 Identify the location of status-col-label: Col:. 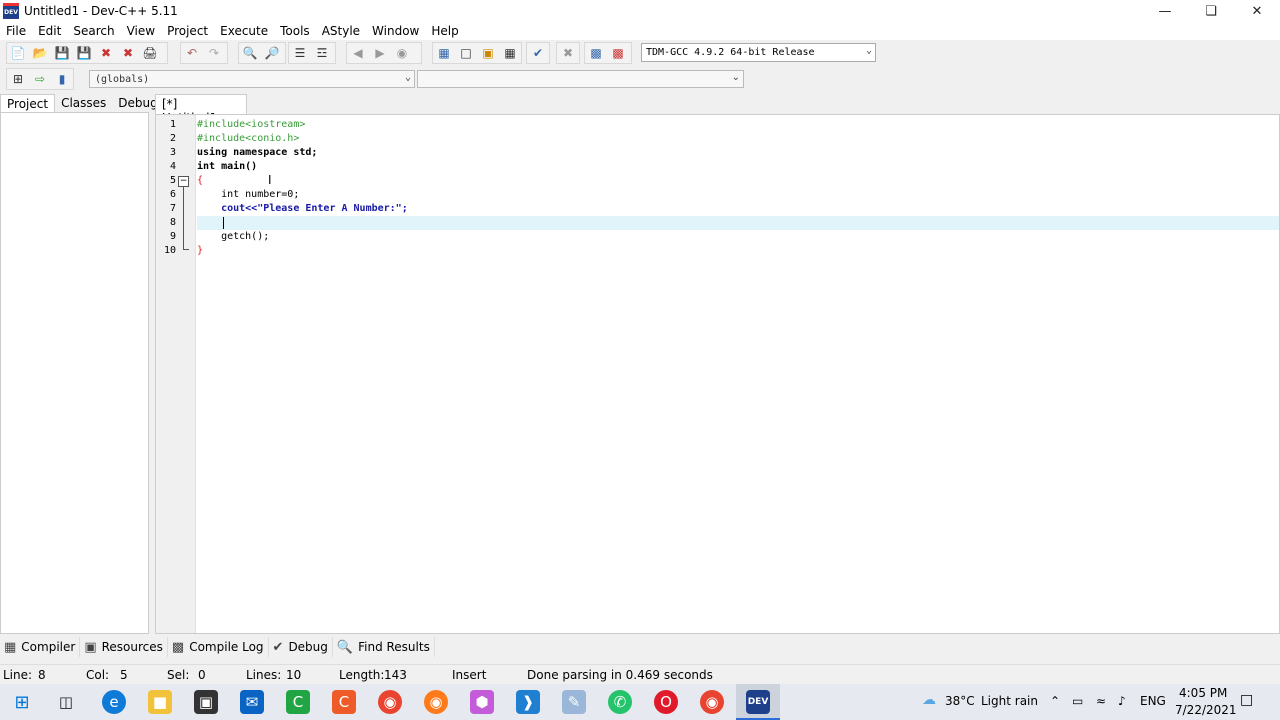
(98, 675).